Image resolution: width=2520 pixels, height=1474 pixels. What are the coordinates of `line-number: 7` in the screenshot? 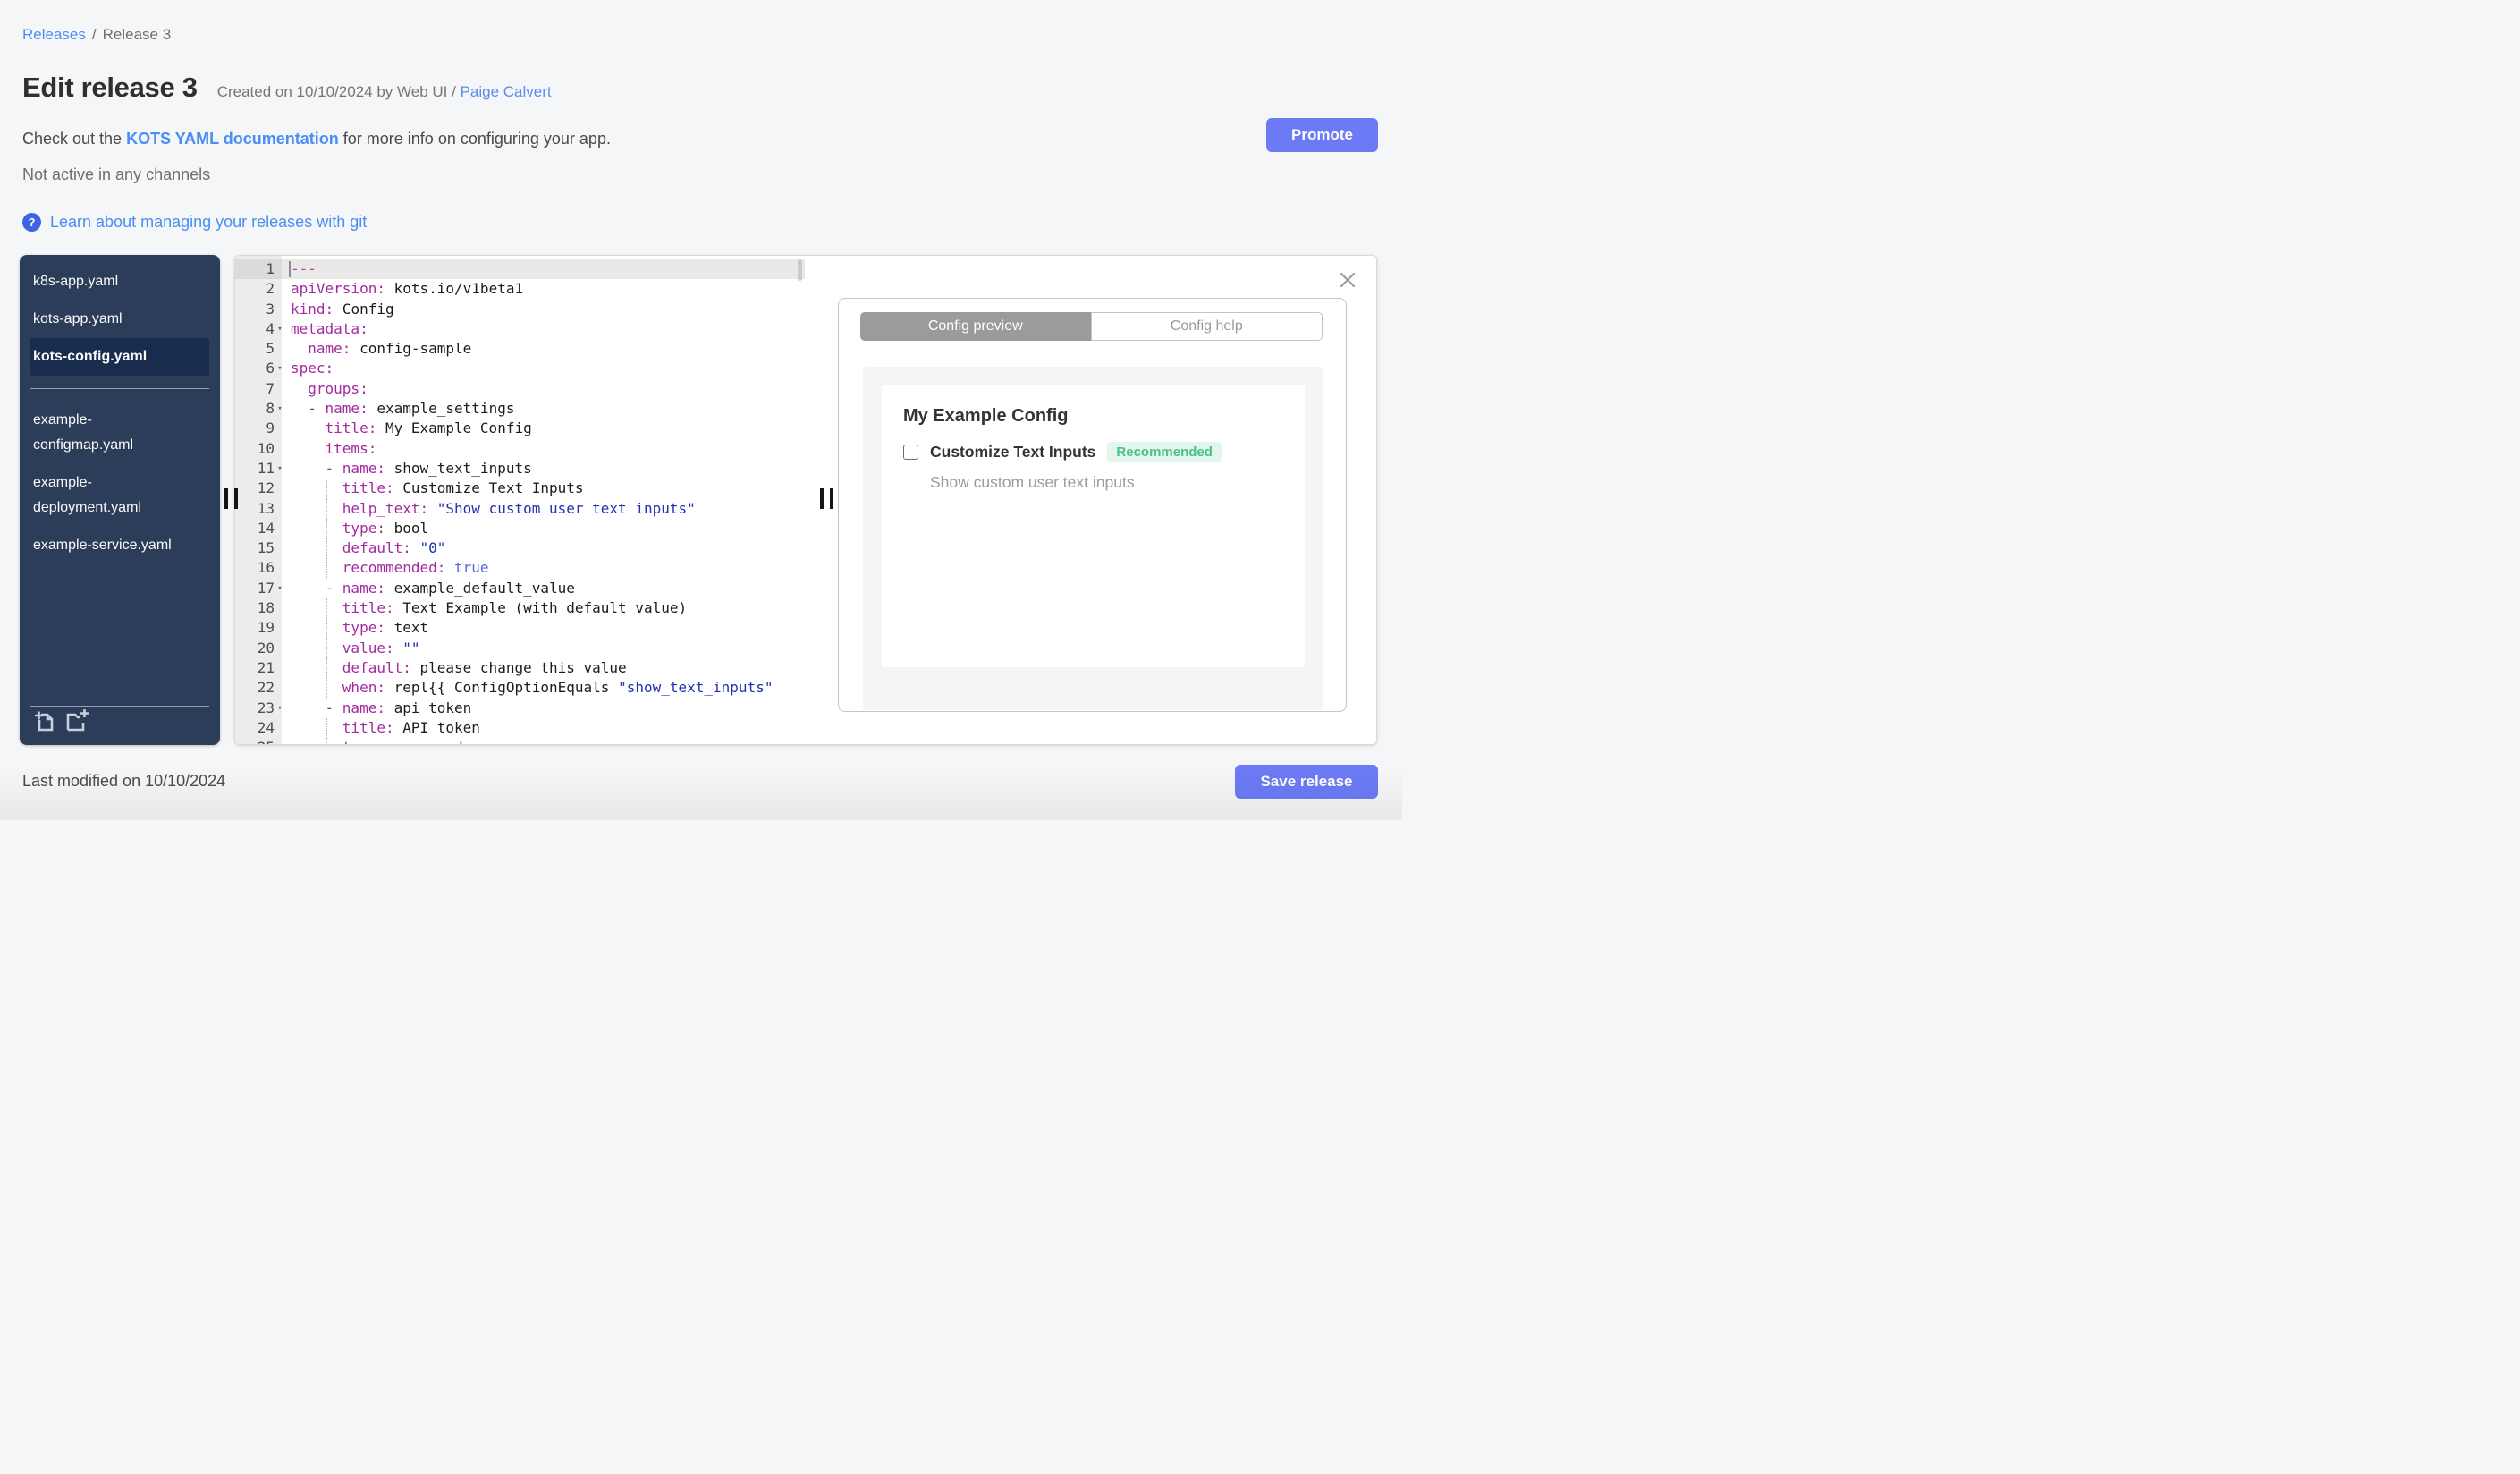 It's located at (270, 388).